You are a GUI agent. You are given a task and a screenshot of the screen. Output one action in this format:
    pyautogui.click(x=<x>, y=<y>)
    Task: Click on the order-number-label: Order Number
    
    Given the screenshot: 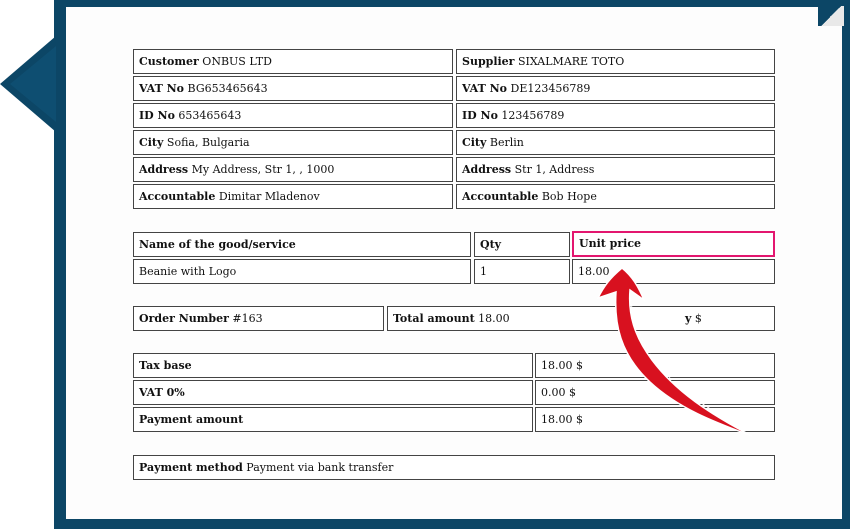 What is the action you would take?
    pyautogui.click(x=184, y=318)
    